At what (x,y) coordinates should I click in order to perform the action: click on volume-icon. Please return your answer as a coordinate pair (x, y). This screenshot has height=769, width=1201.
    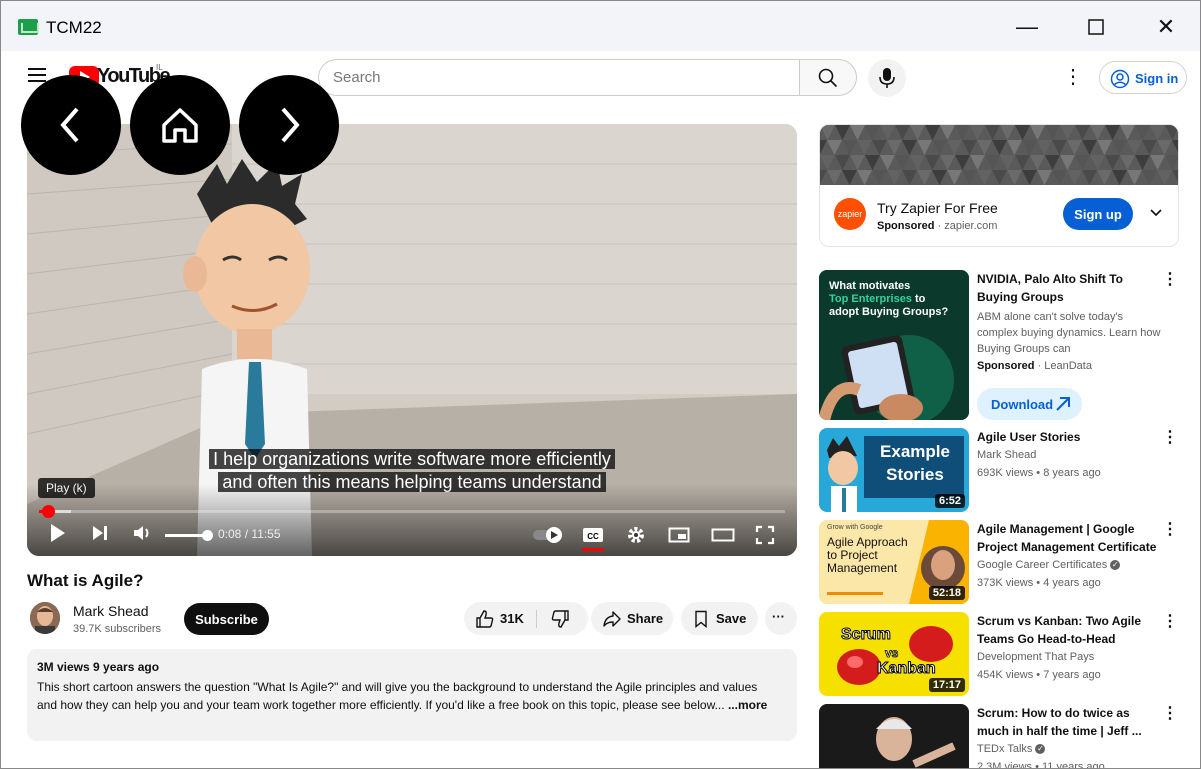
    Looking at the image, I should click on (141, 533).